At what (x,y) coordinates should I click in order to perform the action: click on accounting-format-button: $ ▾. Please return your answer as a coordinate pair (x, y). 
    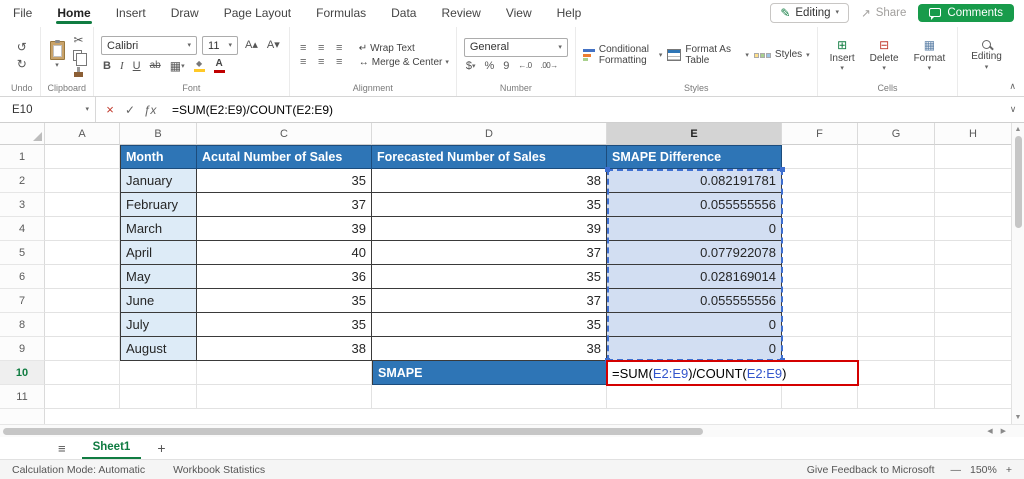
    Looking at the image, I should click on (471, 66).